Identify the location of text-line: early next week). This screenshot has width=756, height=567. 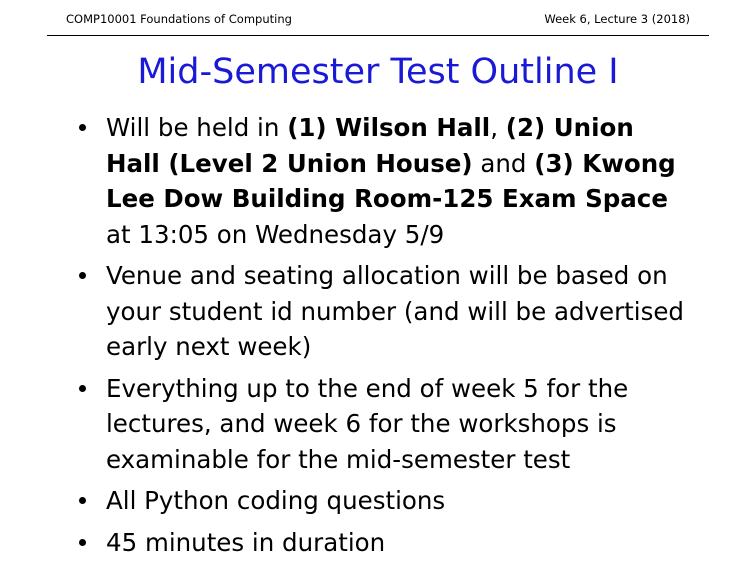
(209, 346).